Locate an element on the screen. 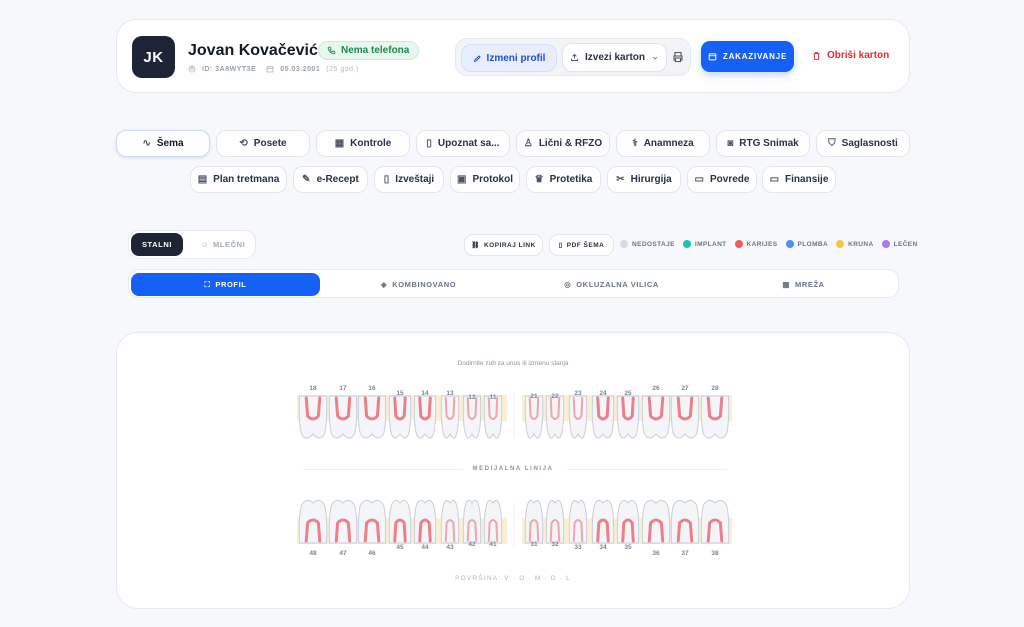  tab-e-recept: ✎ e-Recept is located at coordinates (330, 179).